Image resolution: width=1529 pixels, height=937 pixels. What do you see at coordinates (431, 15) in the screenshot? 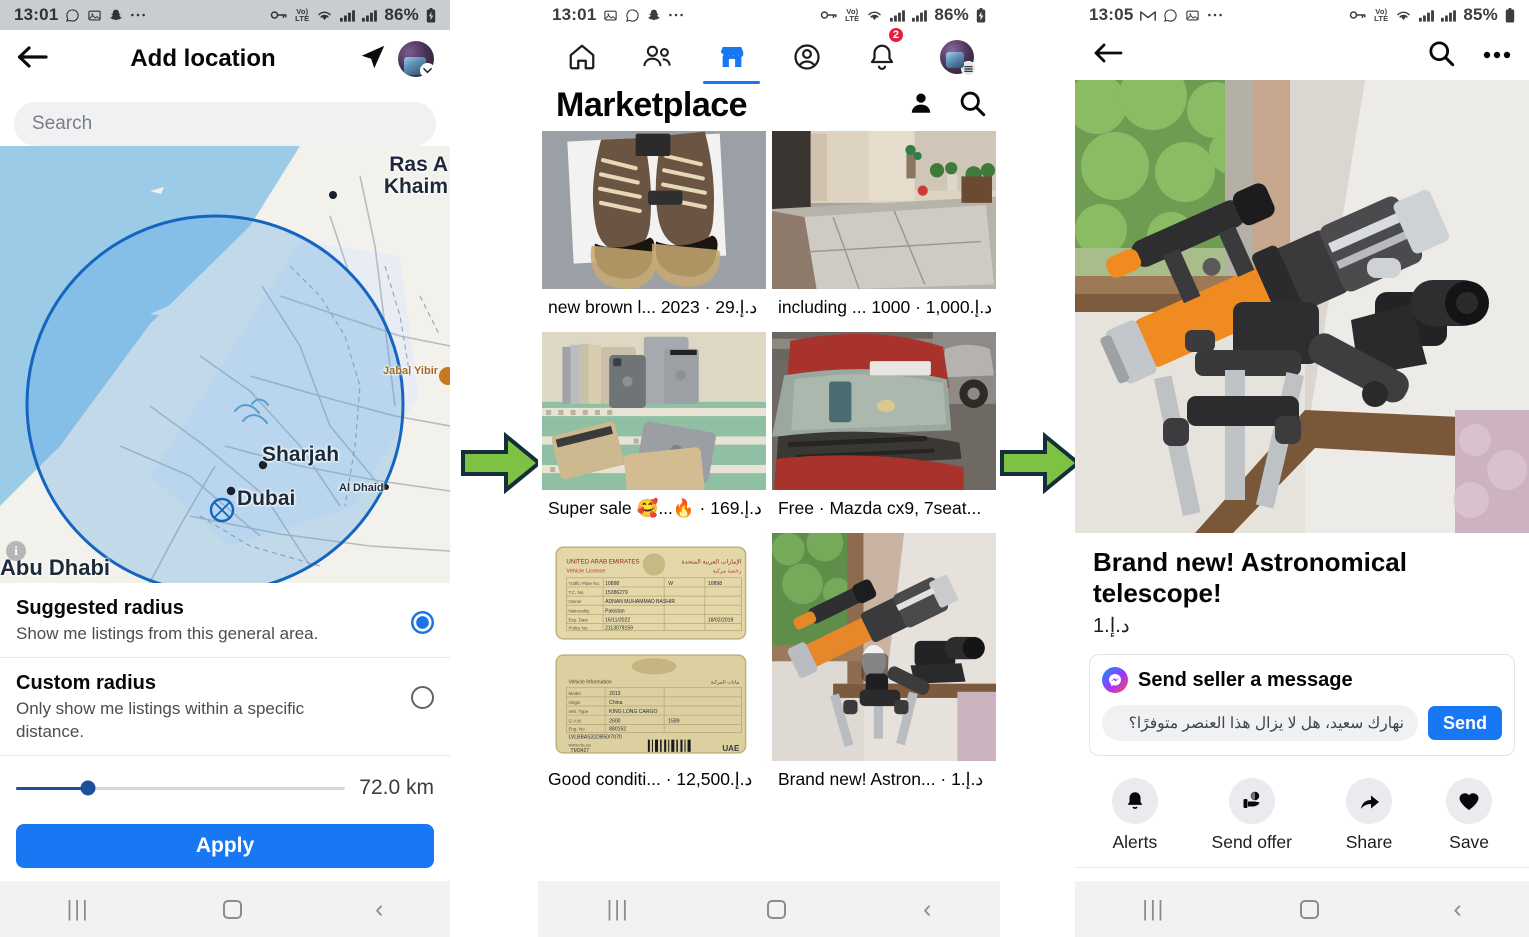
I see `battery-charging-icon` at bounding box center [431, 15].